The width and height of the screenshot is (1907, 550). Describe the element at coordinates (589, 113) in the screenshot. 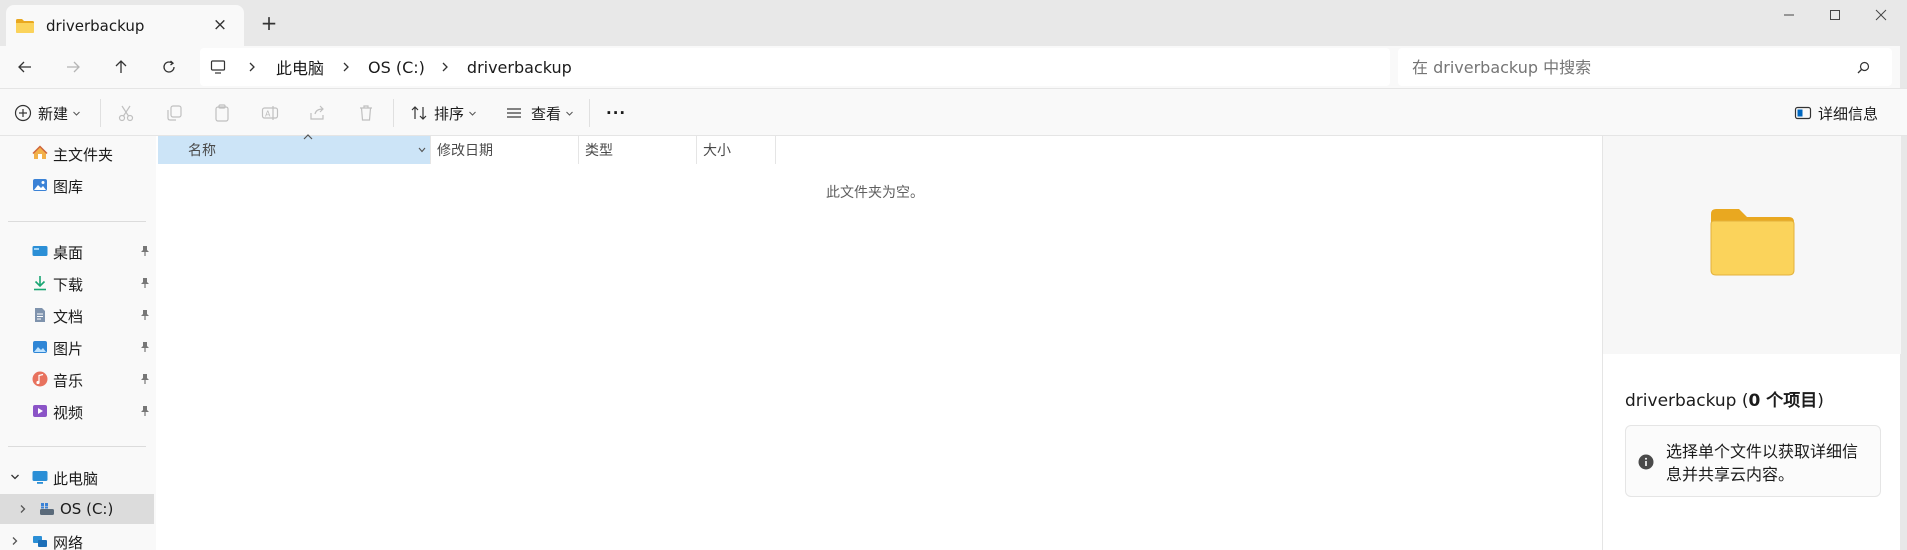

I see `toolbar-divider` at that location.